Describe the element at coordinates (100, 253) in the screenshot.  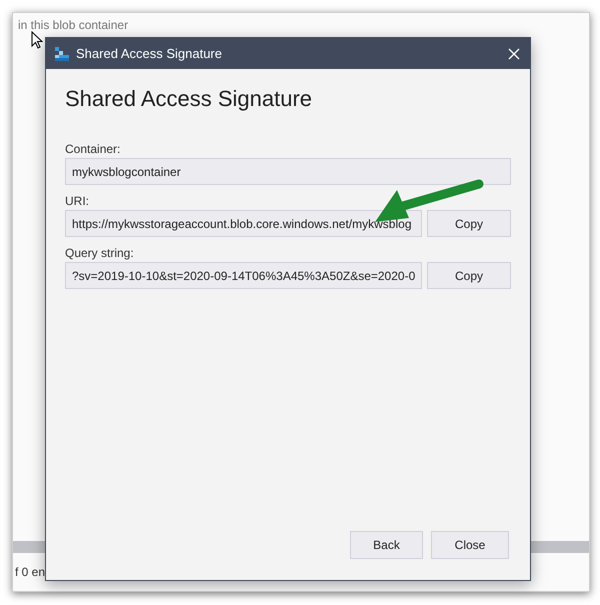
I see `field-label: Query string:` at that location.